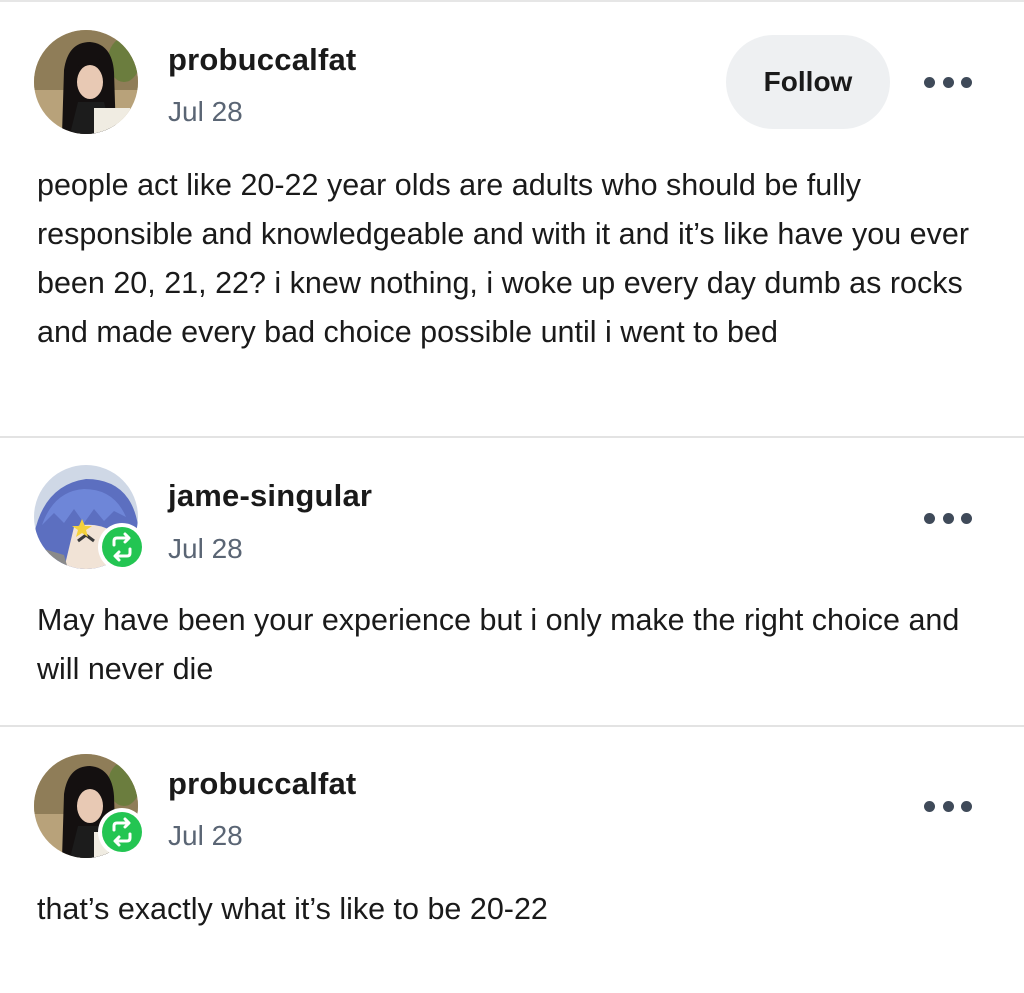  Describe the element at coordinates (808, 82) in the screenshot. I see `follow-button: Follow` at that location.